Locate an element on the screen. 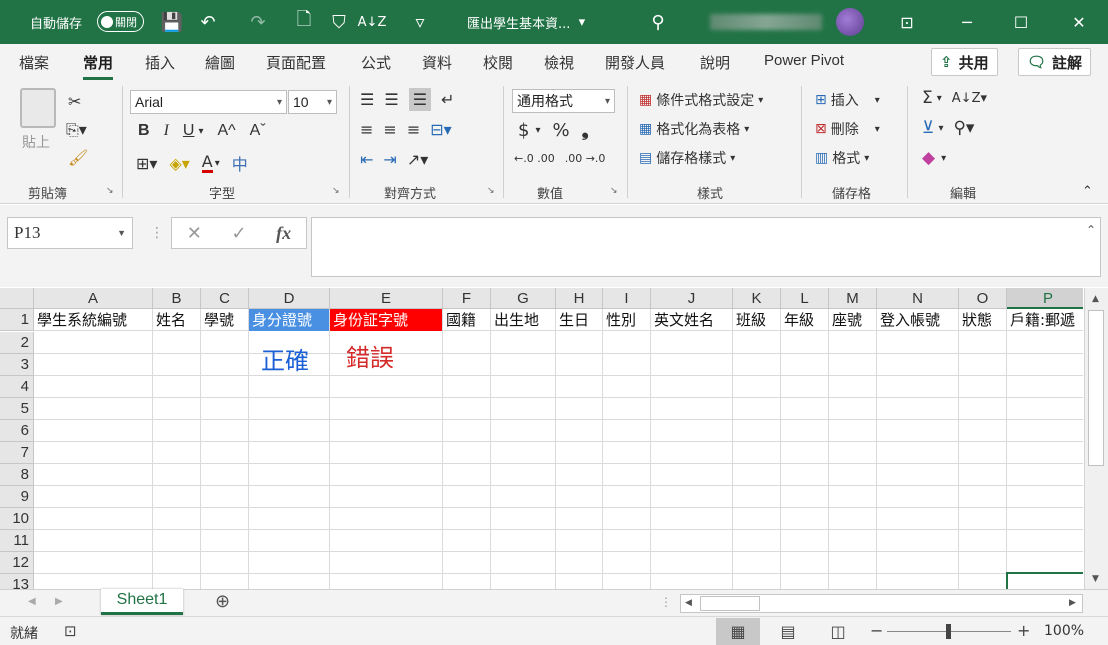 The height and width of the screenshot is (645, 1108). font-name-select: Arial ▾ is located at coordinates (208, 102).